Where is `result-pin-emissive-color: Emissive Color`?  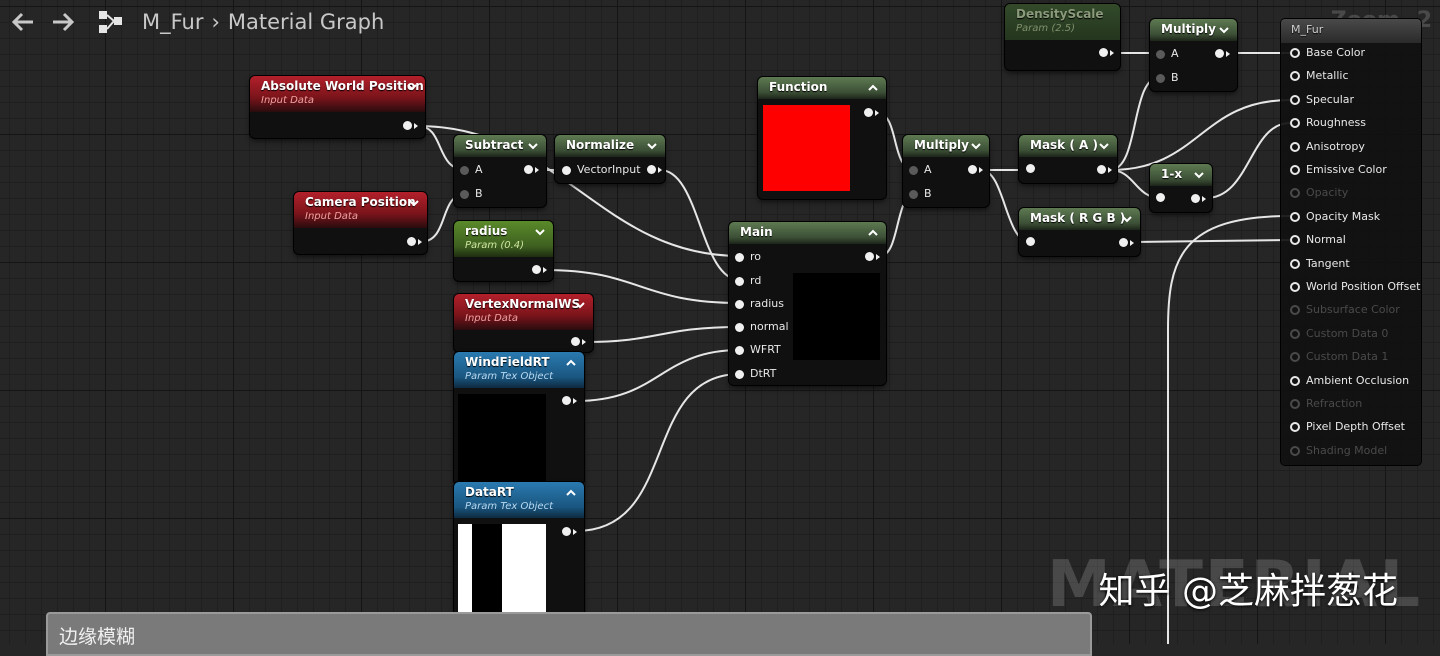 result-pin-emissive-color: Emissive Color is located at coordinates (1338, 170).